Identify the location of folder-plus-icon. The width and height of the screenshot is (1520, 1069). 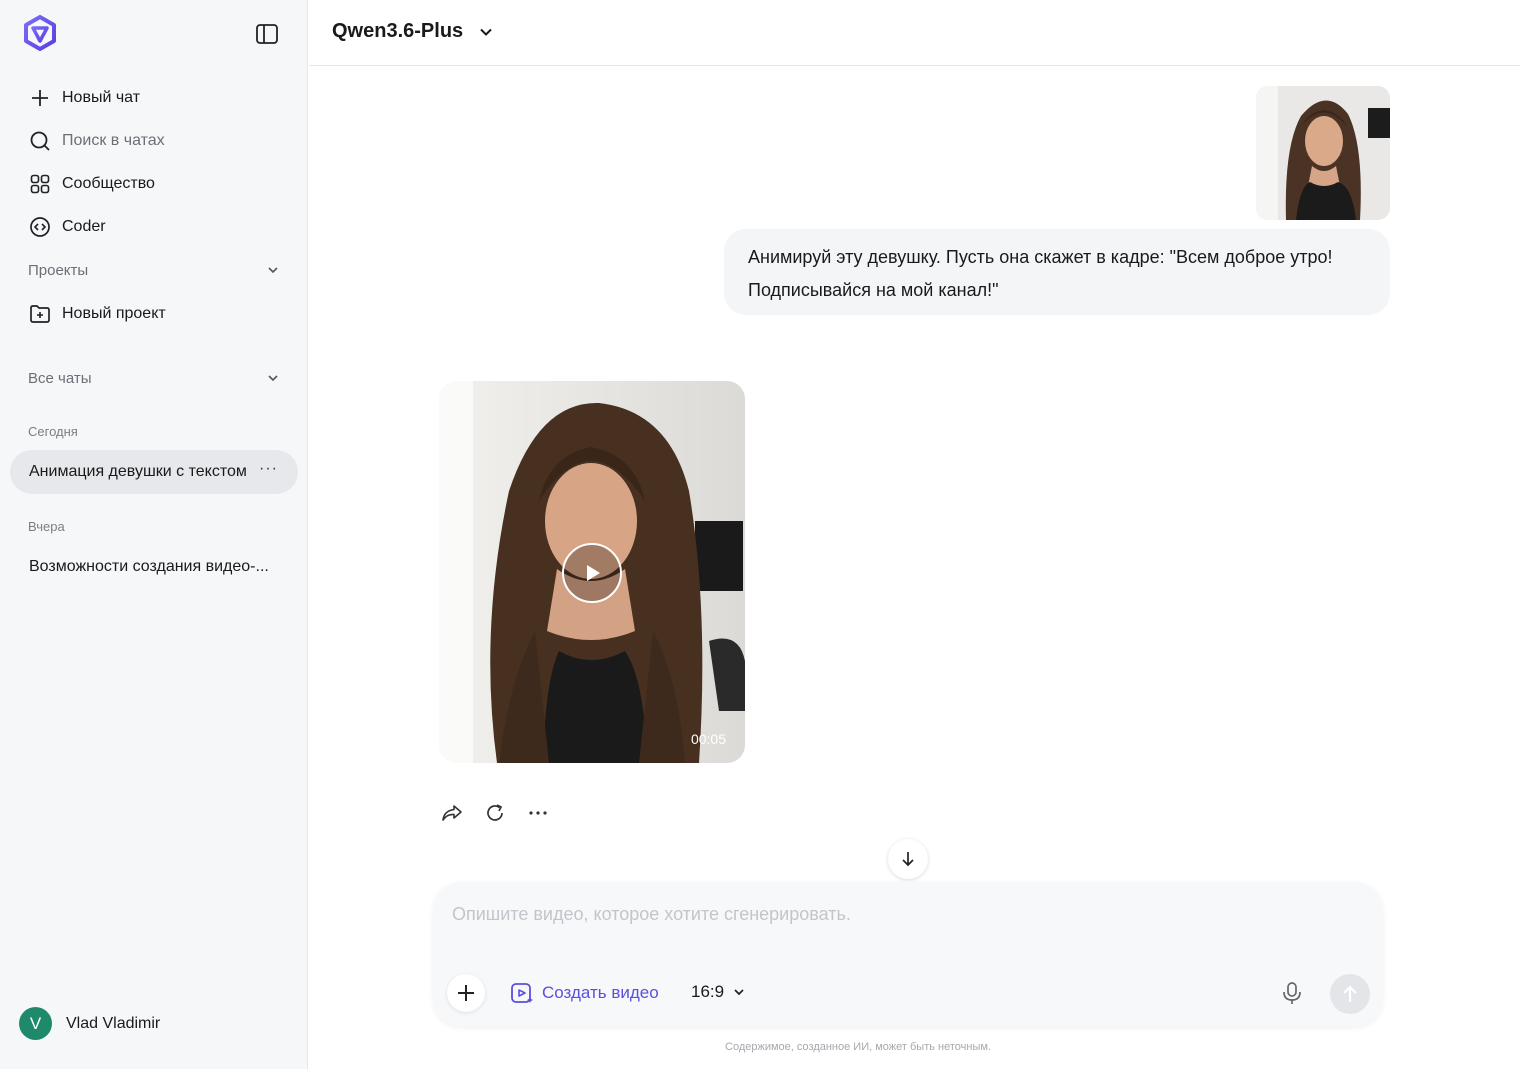
(40, 314).